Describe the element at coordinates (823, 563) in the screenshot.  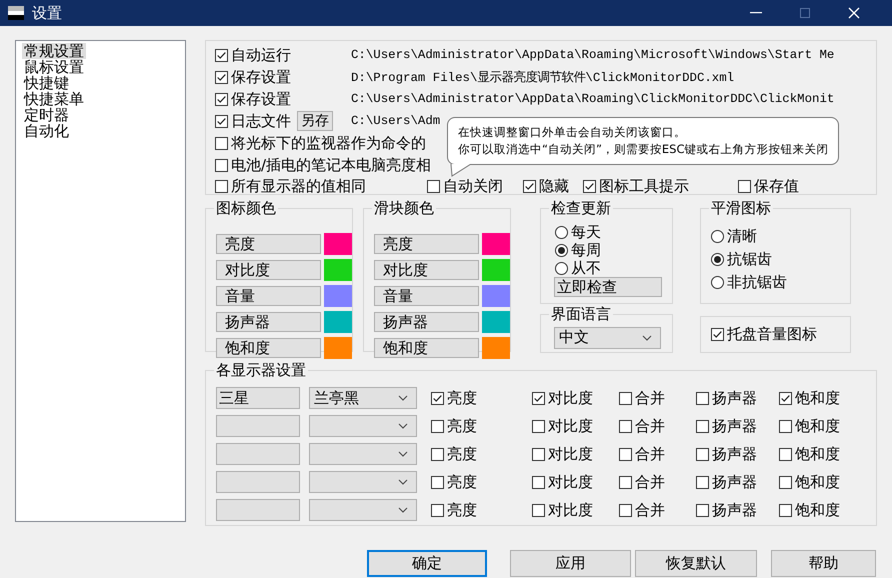
I see `dialog-button: 帮助` at that location.